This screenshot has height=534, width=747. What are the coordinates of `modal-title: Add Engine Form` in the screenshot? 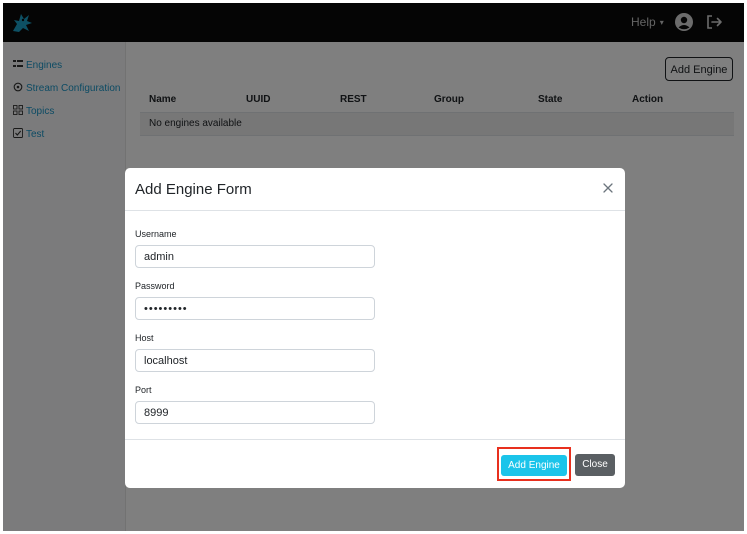 It's located at (193, 189).